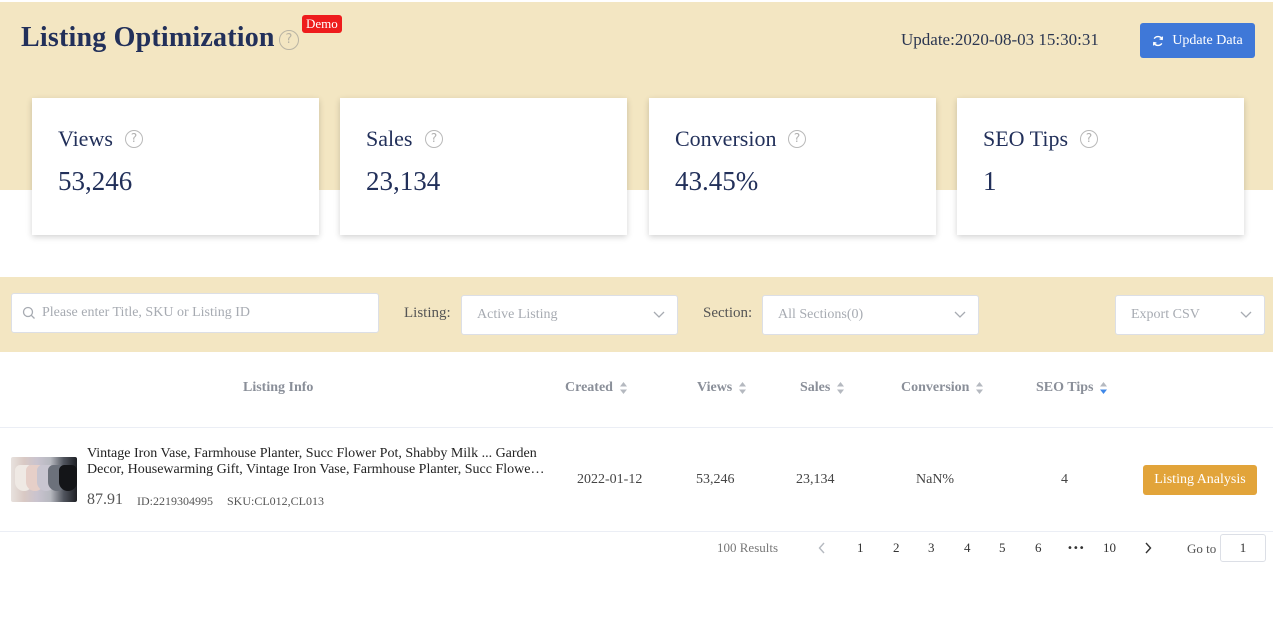 The width and height of the screenshot is (1273, 636). What do you see at coordinates (728, 313) in the screenshot?
I see `section-filter-label: Section:` at bounding box center [728, 313].